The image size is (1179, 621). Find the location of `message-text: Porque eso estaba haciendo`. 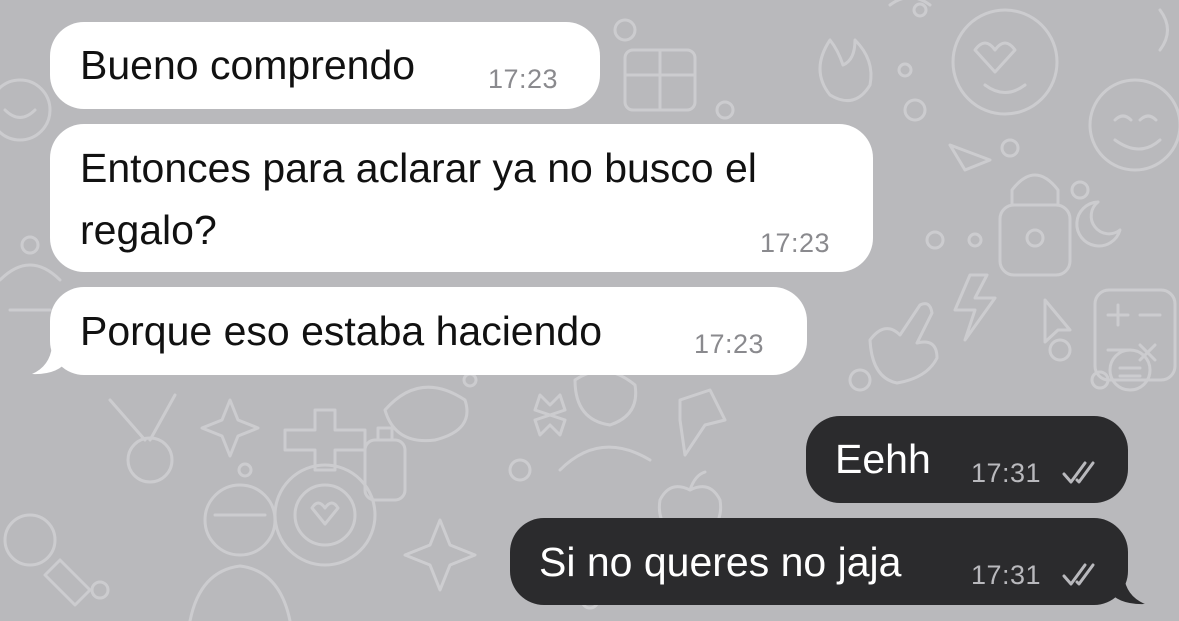

message-text: Porque eso estaba haciendo is located at coordinates (341, 331).